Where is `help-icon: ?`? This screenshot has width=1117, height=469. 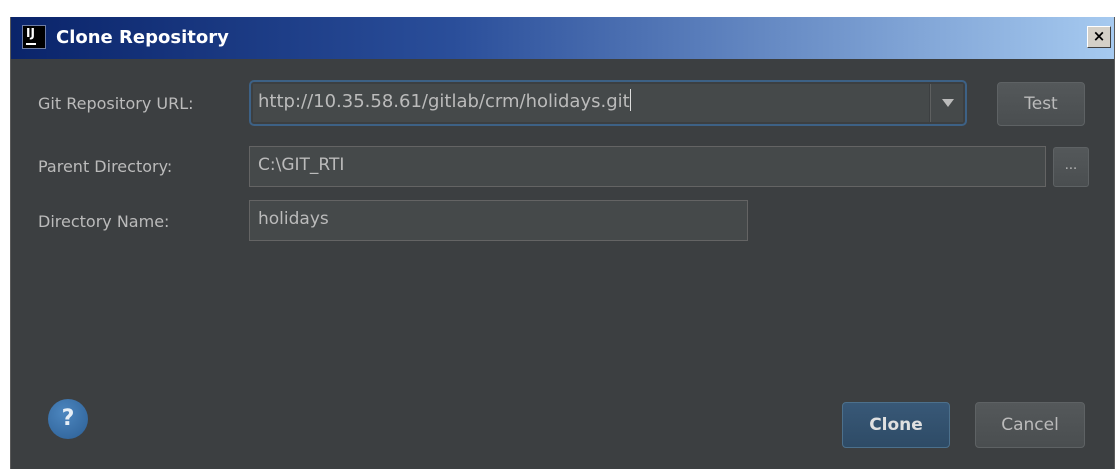 help-icon: ? is located at coordinates (68, 419).